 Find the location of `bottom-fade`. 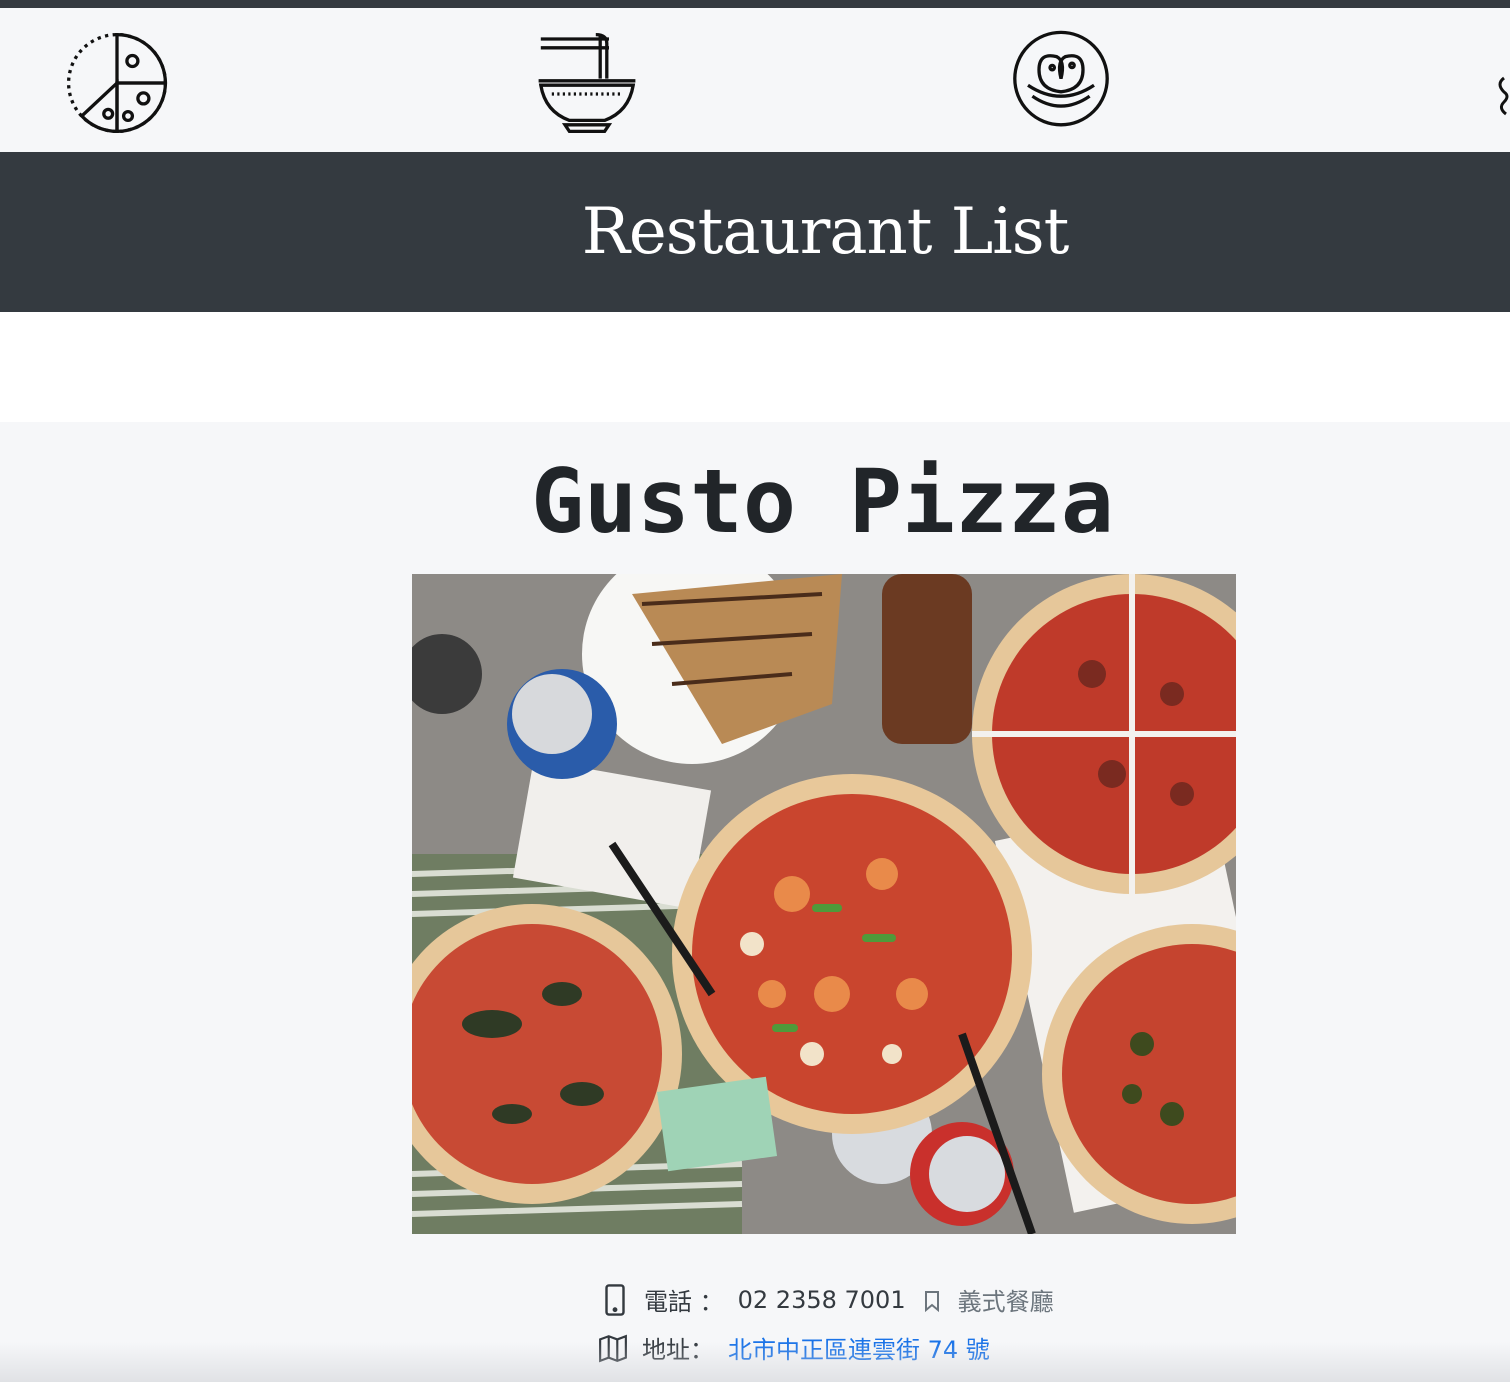

bottom-fade is located at coordinates (755, 1362).